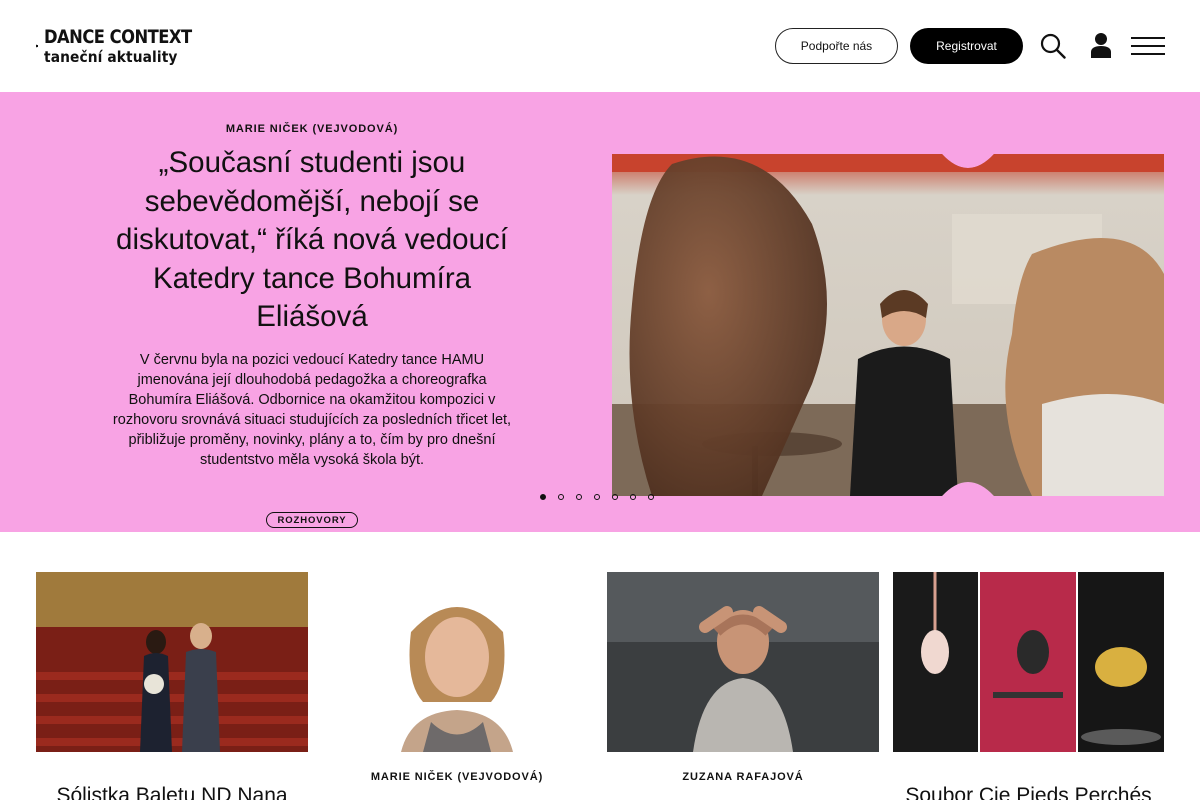 This screenshot has height=800, width=1200. I want to click on card-title: Soubor Cie Pieds Perchés, so click(1028, 792).